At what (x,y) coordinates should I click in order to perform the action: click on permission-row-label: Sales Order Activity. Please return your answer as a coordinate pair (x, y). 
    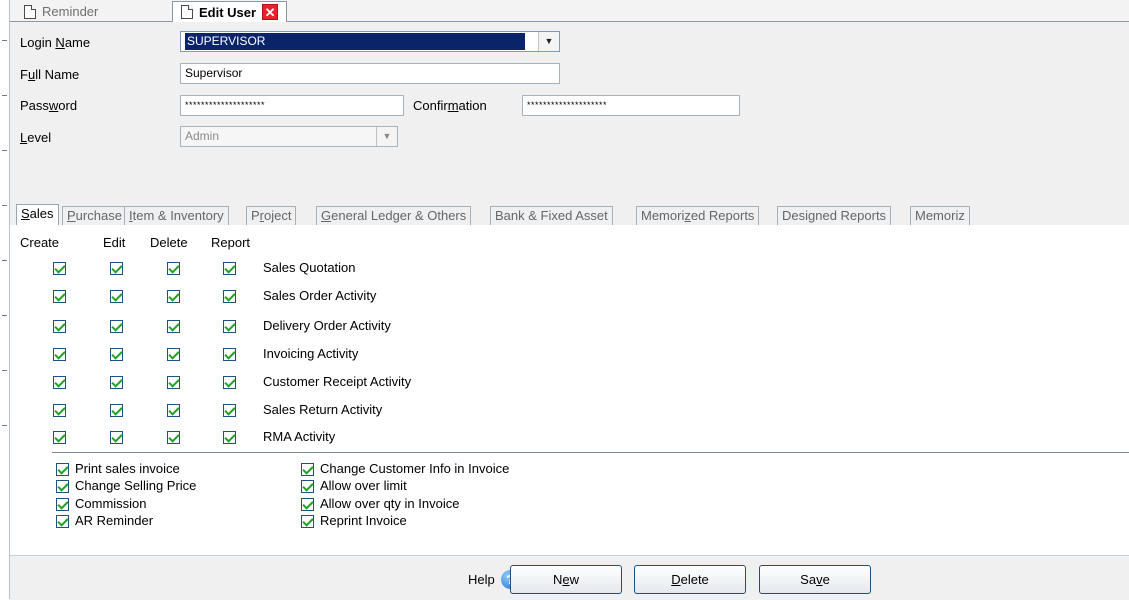
    Looking at the image, I should click on (320, 295).